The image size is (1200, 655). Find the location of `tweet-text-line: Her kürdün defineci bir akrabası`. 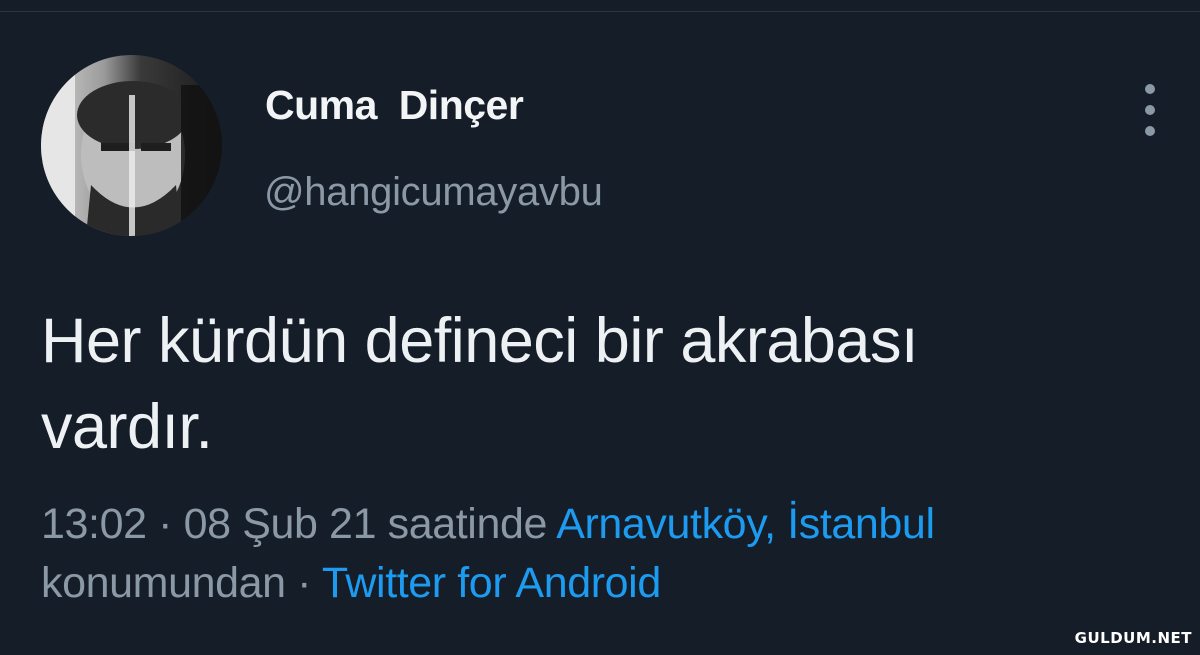

tweet-text-line: Her kürdün defineci bir akrabası is located at coordinates (479, 341).